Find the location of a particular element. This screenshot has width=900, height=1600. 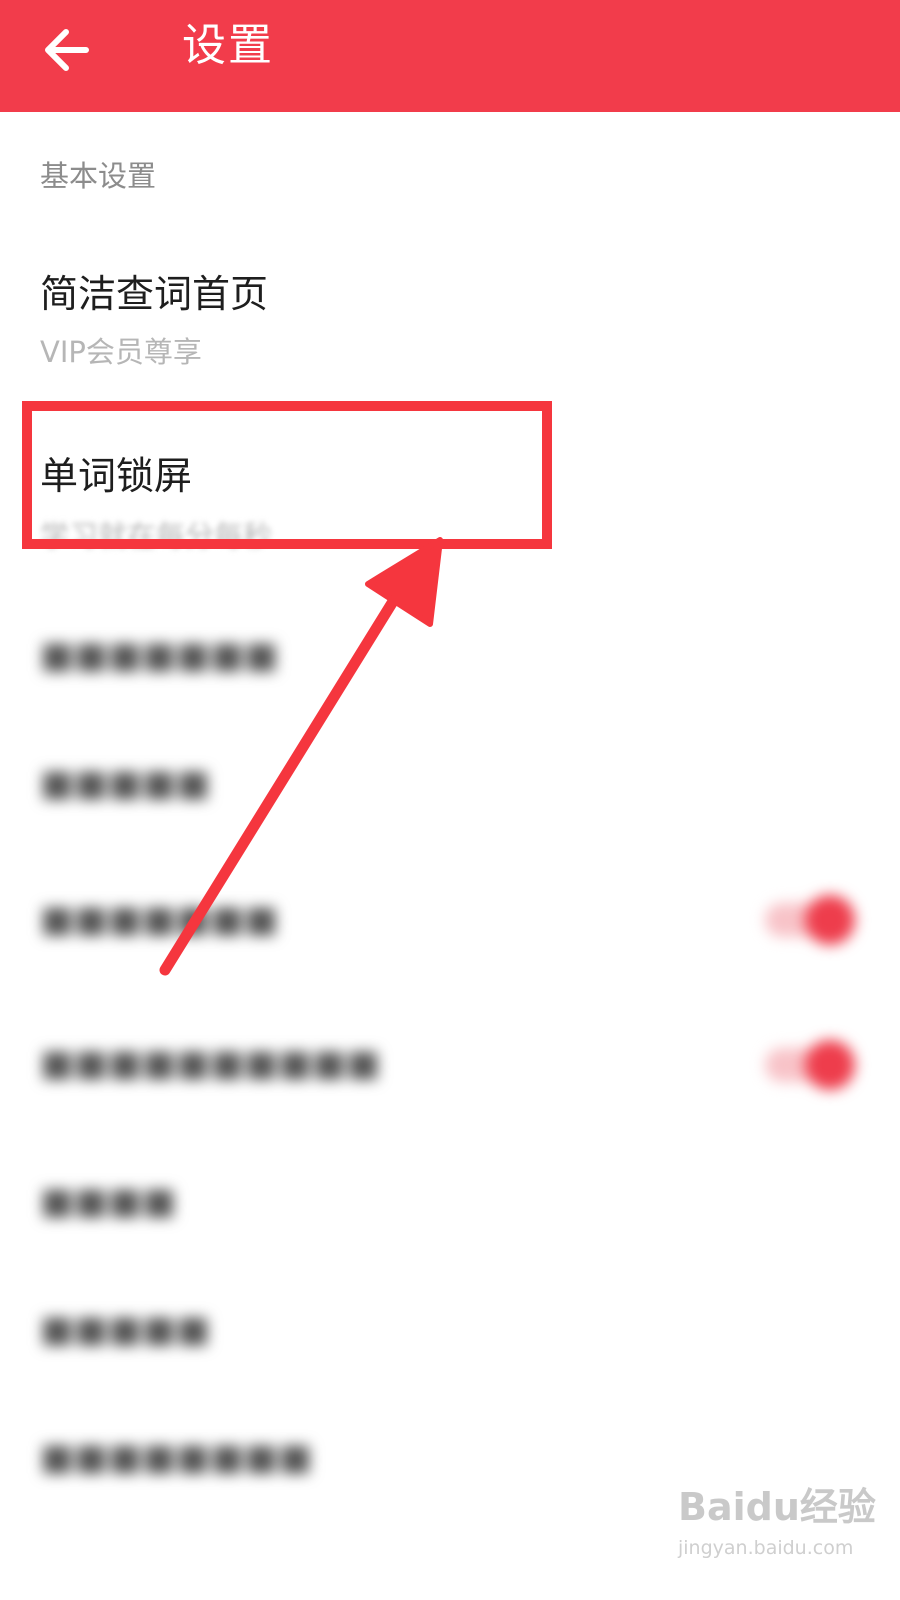

blurred-row: ■■■■ is located at coordinates (108, 1202).